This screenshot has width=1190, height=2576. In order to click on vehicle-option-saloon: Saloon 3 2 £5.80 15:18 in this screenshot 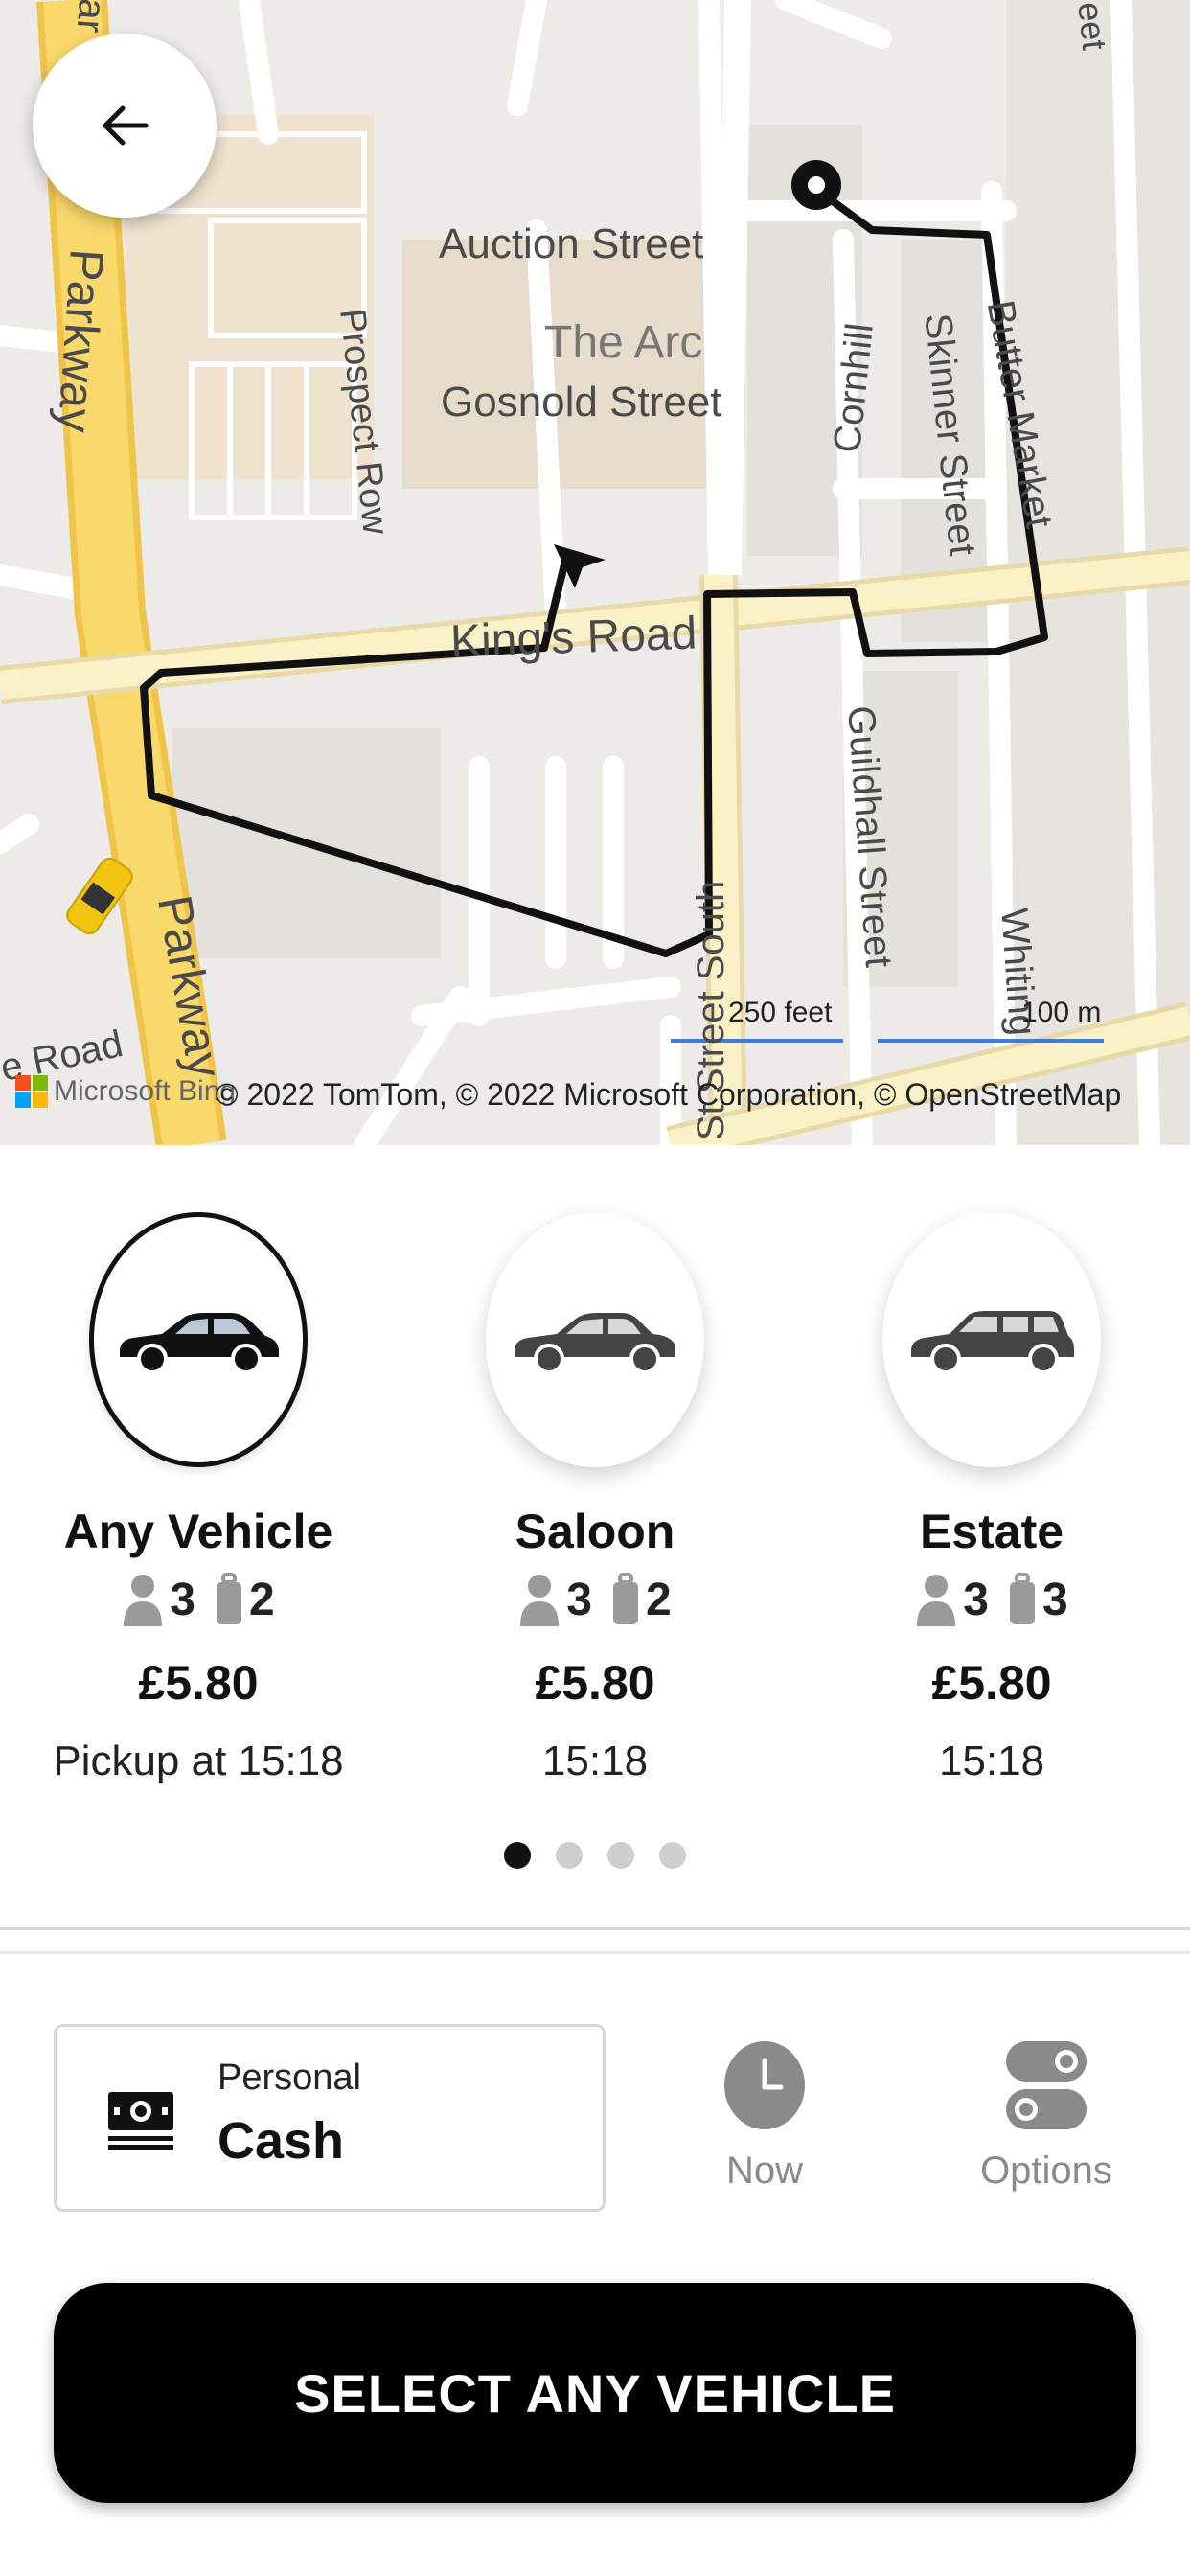, I will do `click(595, 1498)`.